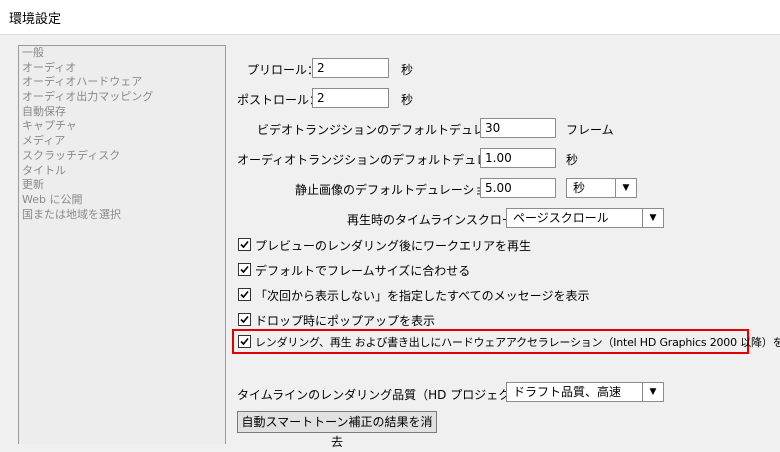 This screenshot has height=452, width=780. I want to click on sidebar-item-updates: 更新, so click(122, 185).